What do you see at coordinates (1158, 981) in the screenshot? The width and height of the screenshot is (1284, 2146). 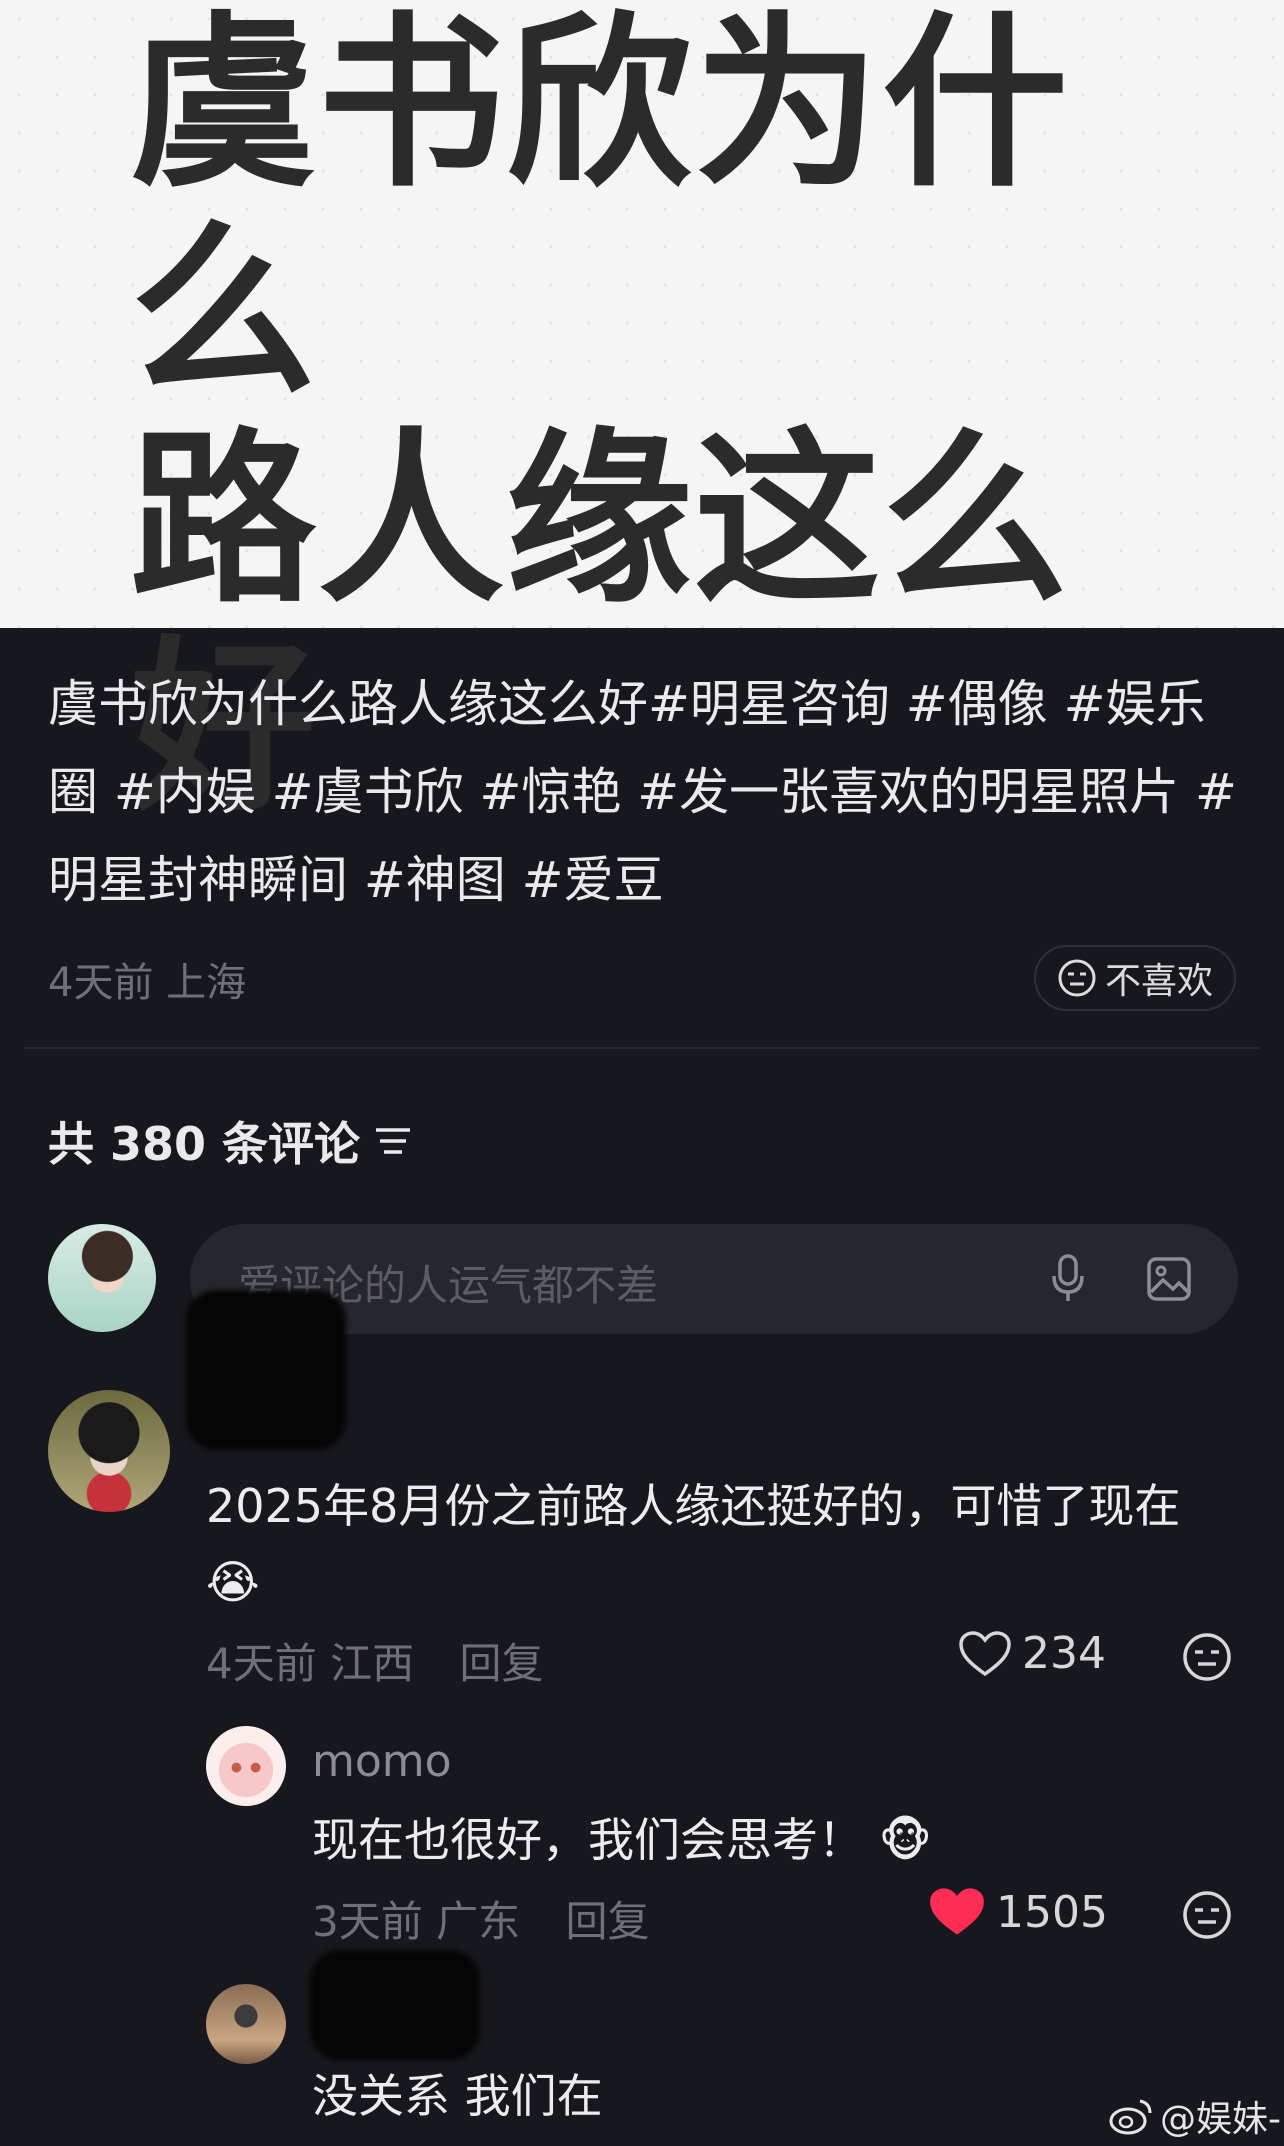 I see `dislike-label: 不喜欢` at bounding box center [1158, 981].